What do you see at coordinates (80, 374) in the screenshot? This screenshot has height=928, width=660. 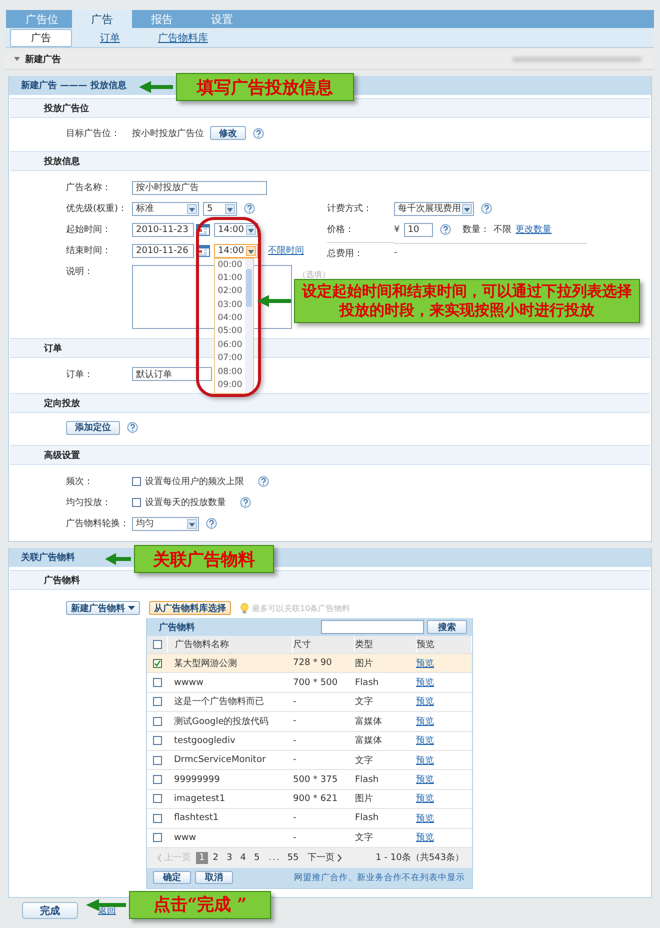 I see `field-label: 订单：` at bounding box center [80, 374].